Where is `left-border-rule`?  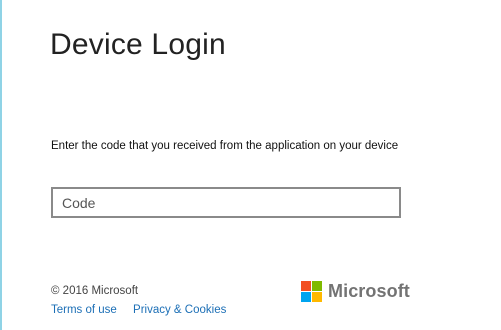 left-border-rule is located at coordinates (1, 165).